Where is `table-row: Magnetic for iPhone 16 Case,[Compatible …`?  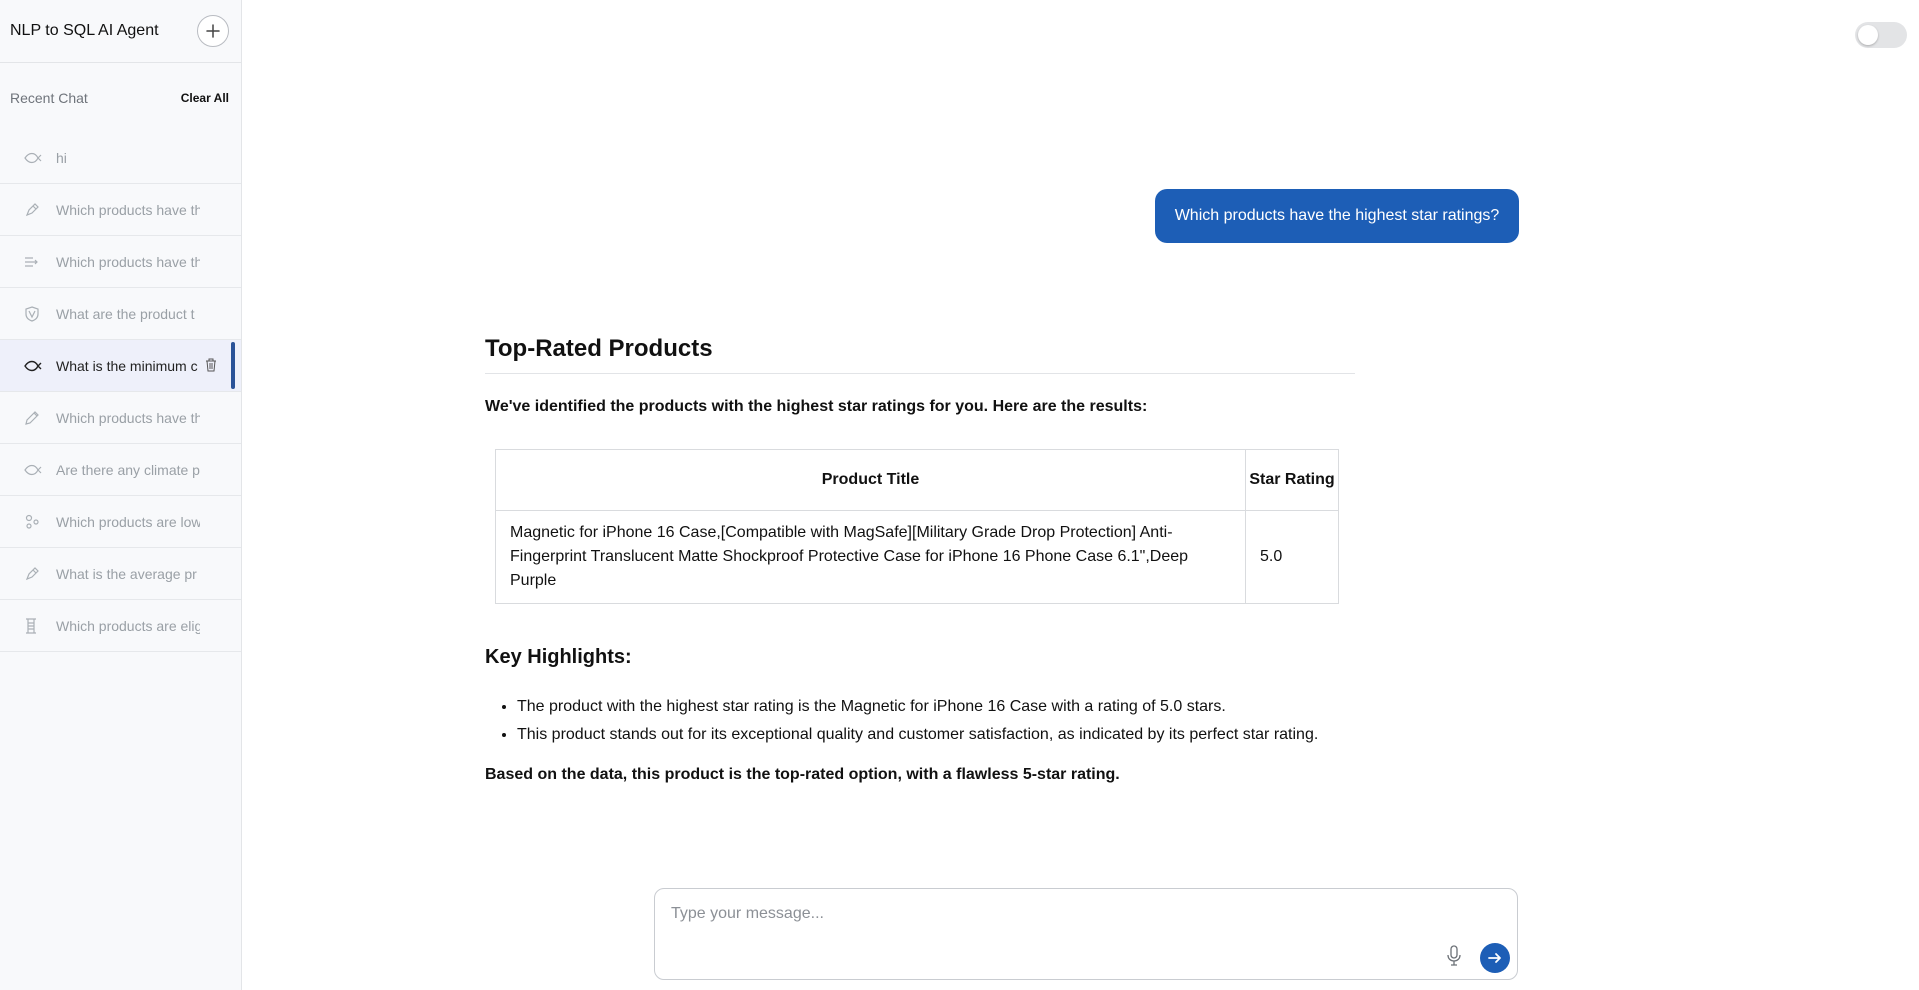 table-row: Magnetic for iPhone 16 Case,[Compatible … is located at coordinates (917, 557).